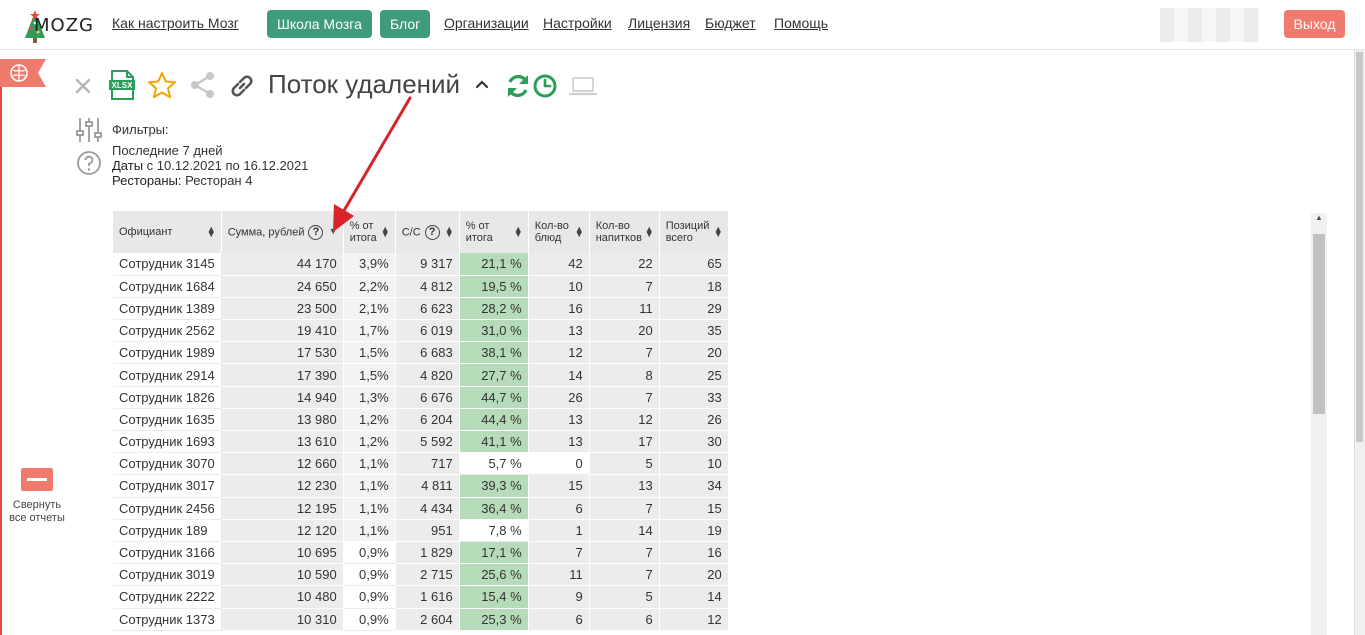  What do you see at coordinates (559, 375) in the screenshot?
I see `cell-dishes: 14` at bounding box center [559, 375].